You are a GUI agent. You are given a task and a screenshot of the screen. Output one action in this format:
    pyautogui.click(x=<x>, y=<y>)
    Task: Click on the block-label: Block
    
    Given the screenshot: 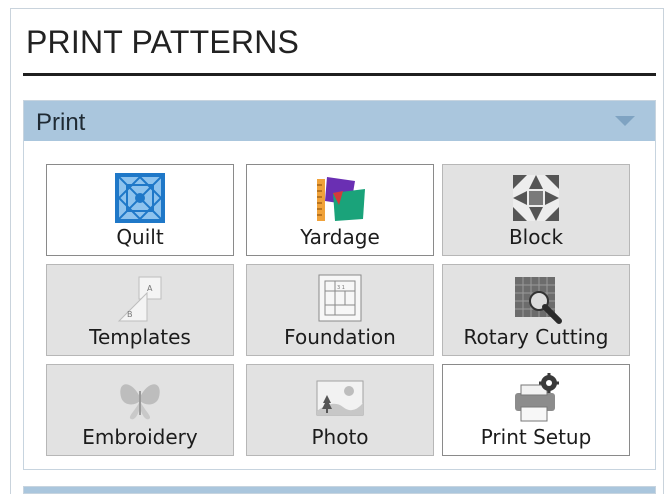 What is the action you would take?
    pyautogui.click(x=536, y=237)
    